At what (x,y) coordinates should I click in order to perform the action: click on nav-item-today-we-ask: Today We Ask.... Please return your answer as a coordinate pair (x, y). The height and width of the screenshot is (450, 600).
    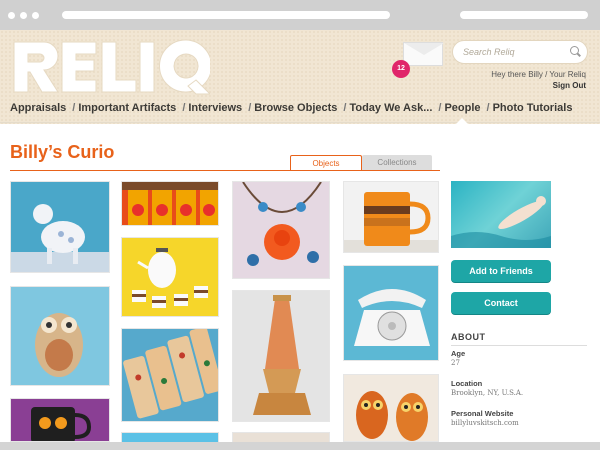
    Looking at the image, I should click on (390, 108).